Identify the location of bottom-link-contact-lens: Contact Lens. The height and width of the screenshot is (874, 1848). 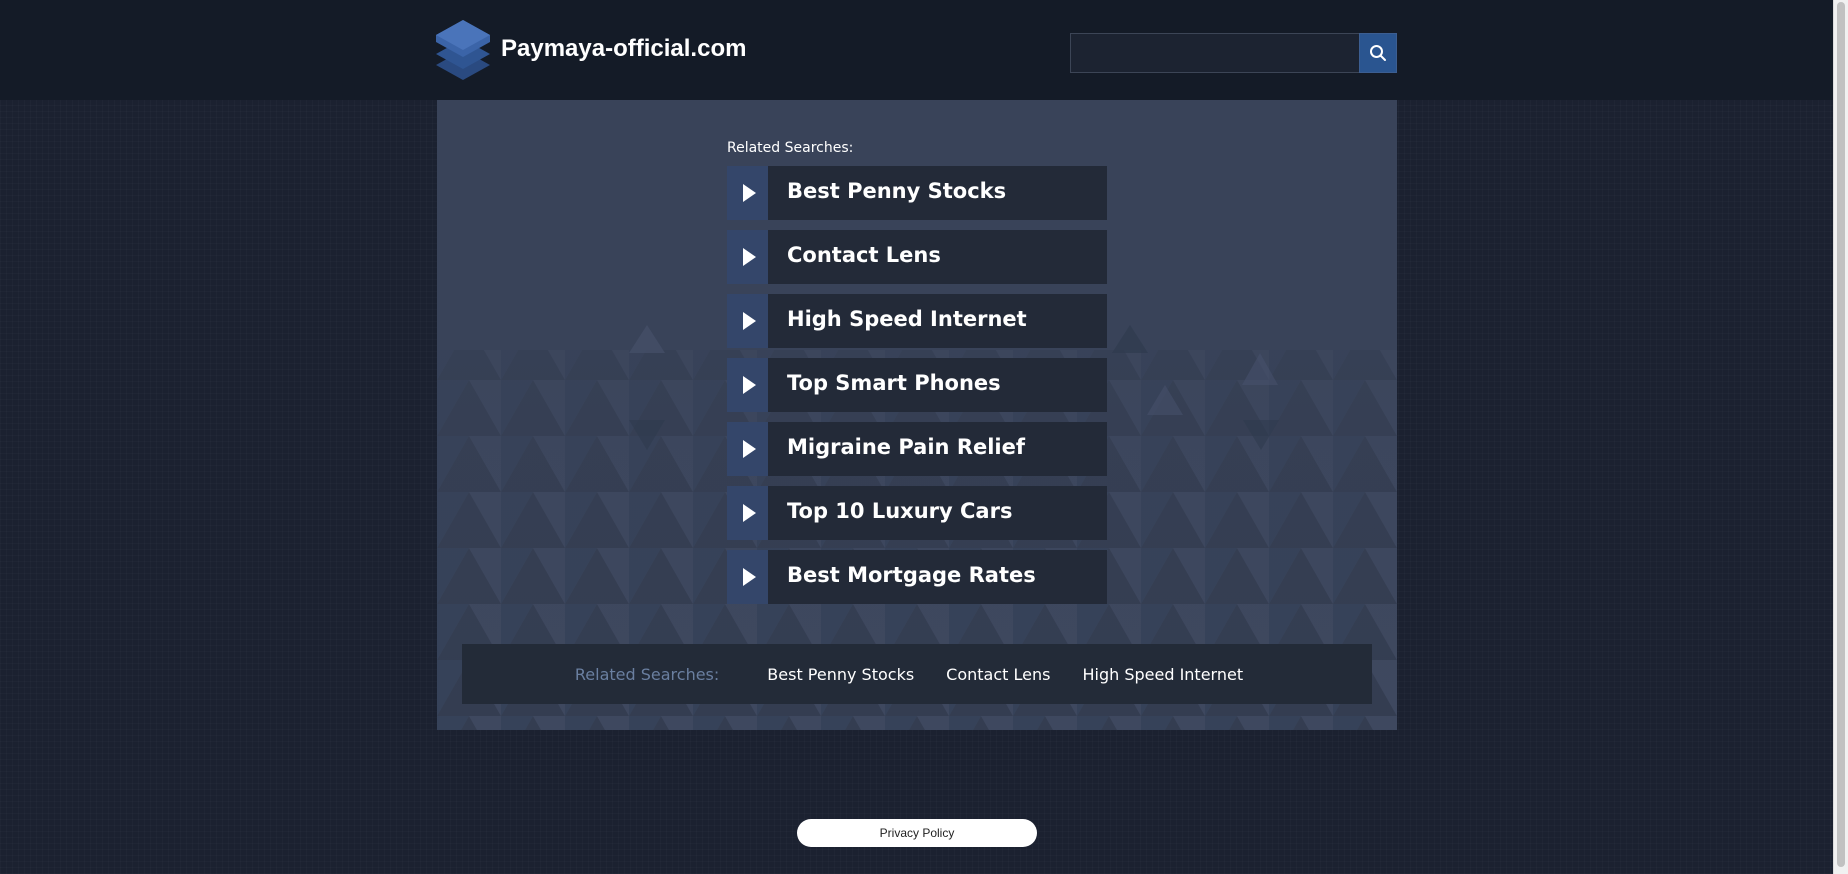
(998, 674).